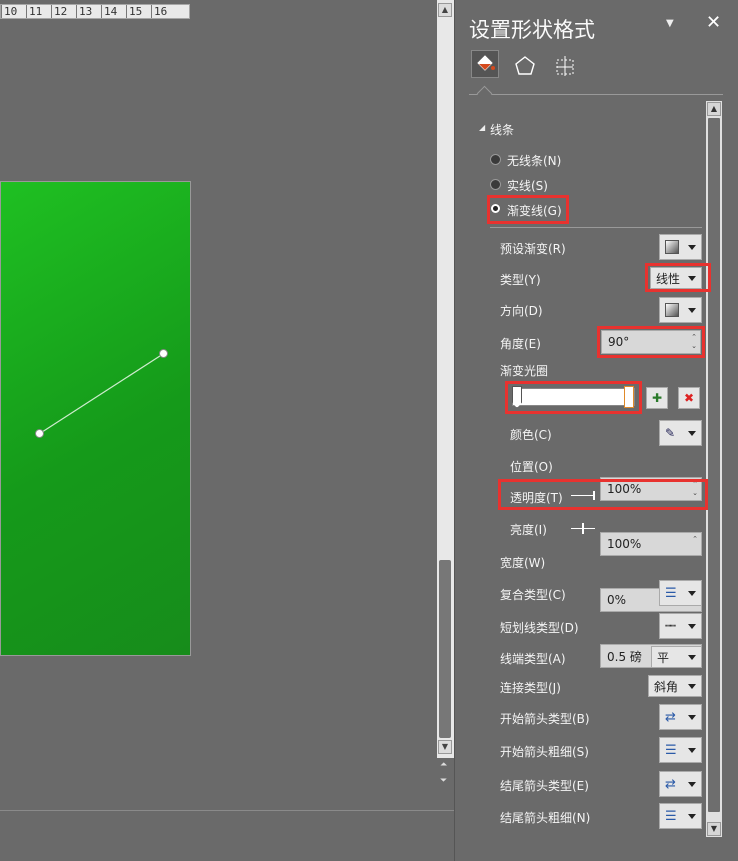 This screenshot has width=738, height=861. Describe the element at coordinates (544, 752) in the screenshot. I see `begin-arrow-size-label: 开始箭头粗细(S)` at that location.